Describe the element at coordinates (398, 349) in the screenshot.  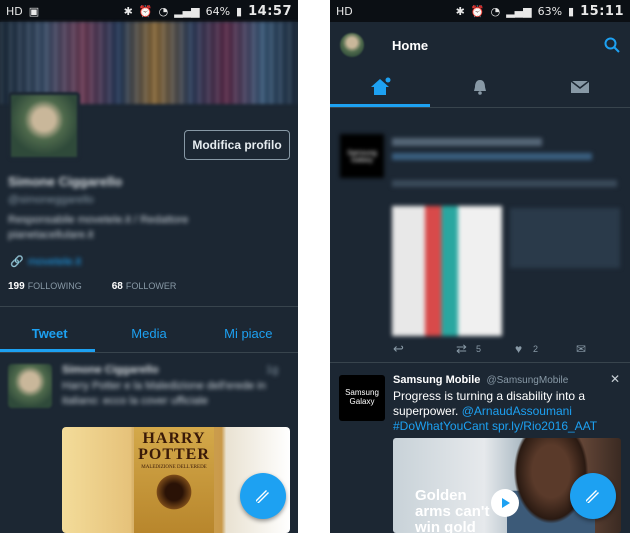
I see `reply-icon: ↩` at that location.